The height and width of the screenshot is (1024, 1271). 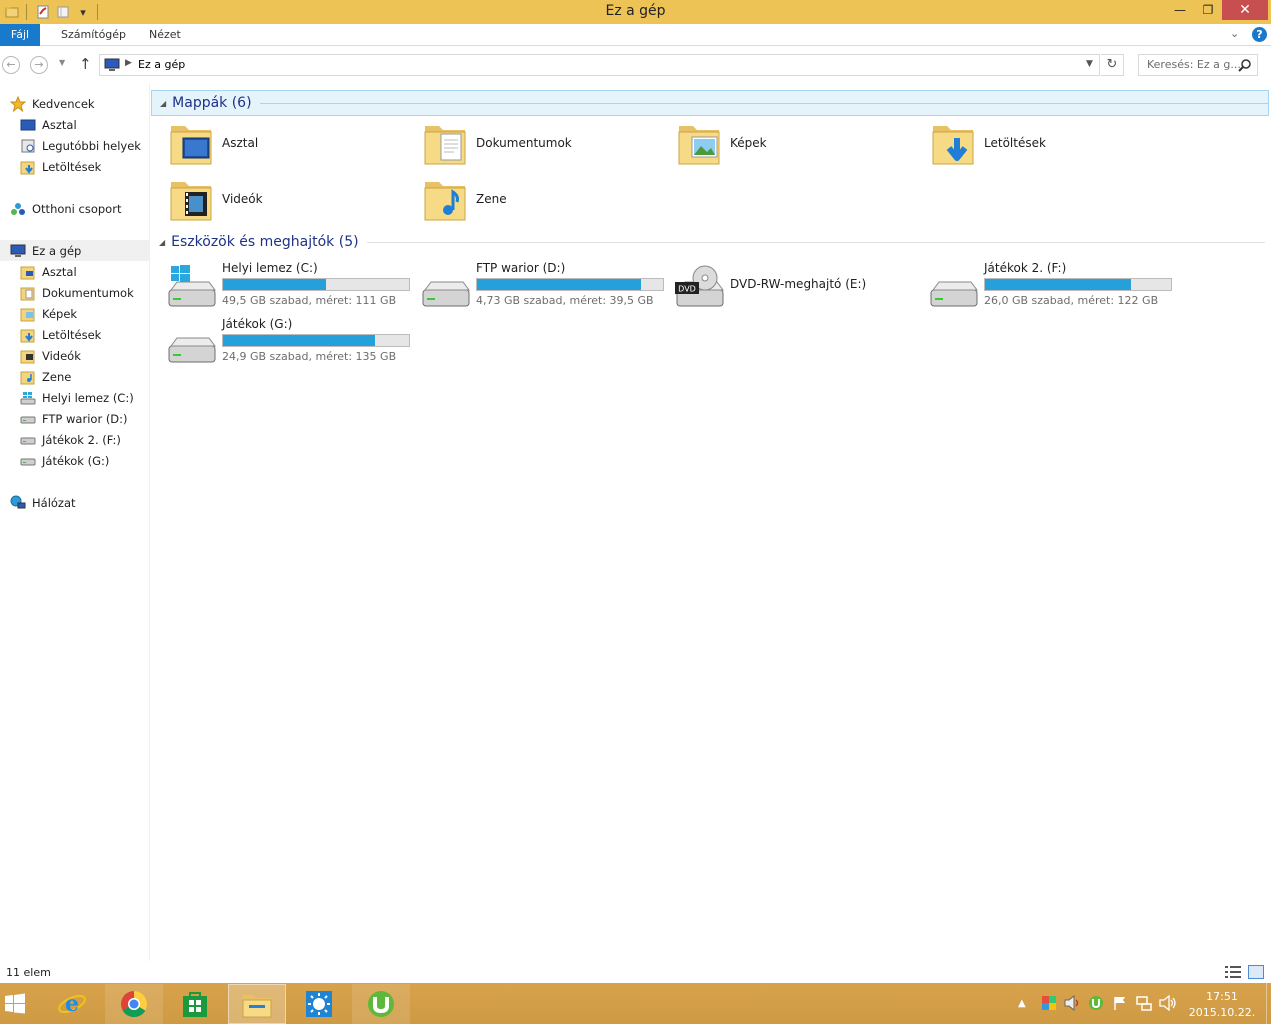 What do you see at coordinates (1208, 10) in the screenshot?
I see `maximize-button: ❐` at bounding box center [1208, 10].